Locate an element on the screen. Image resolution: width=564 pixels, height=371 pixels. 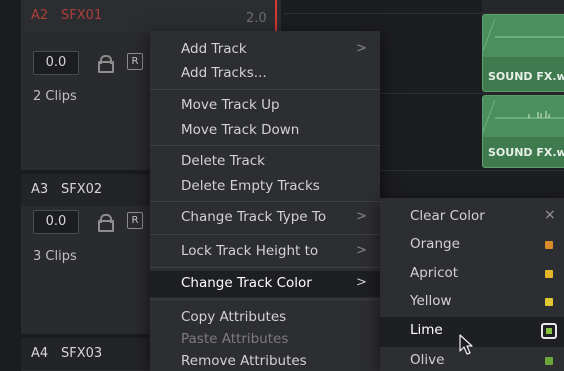
track-title-bar: A2 SFX01 2.0 is located at coordinates (151, 16).